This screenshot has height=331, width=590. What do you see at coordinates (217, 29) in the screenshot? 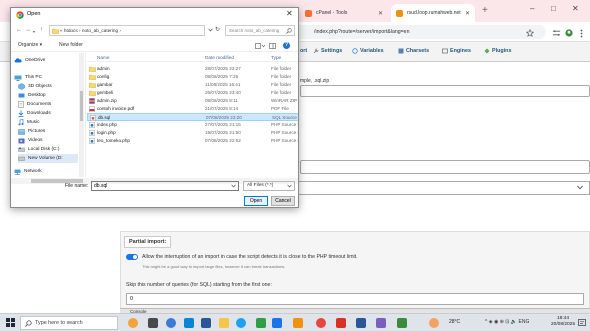
I see `refresh-icon: ↻` at bounding box center [217, 29].